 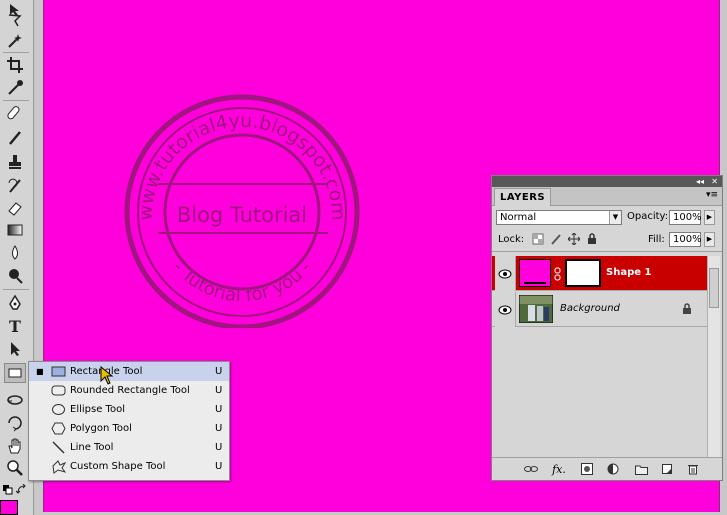 What do you see at coordinates (15, 349) in the screenshot?
I see `path-selection-icon` at bounding box center [15, 349].